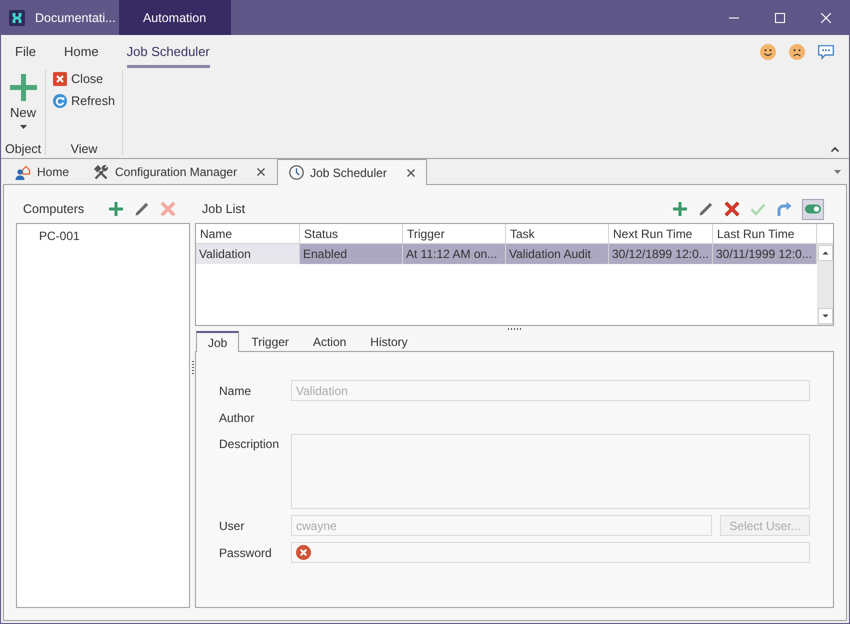  I want to click on toggle-button, so click(813, 209).